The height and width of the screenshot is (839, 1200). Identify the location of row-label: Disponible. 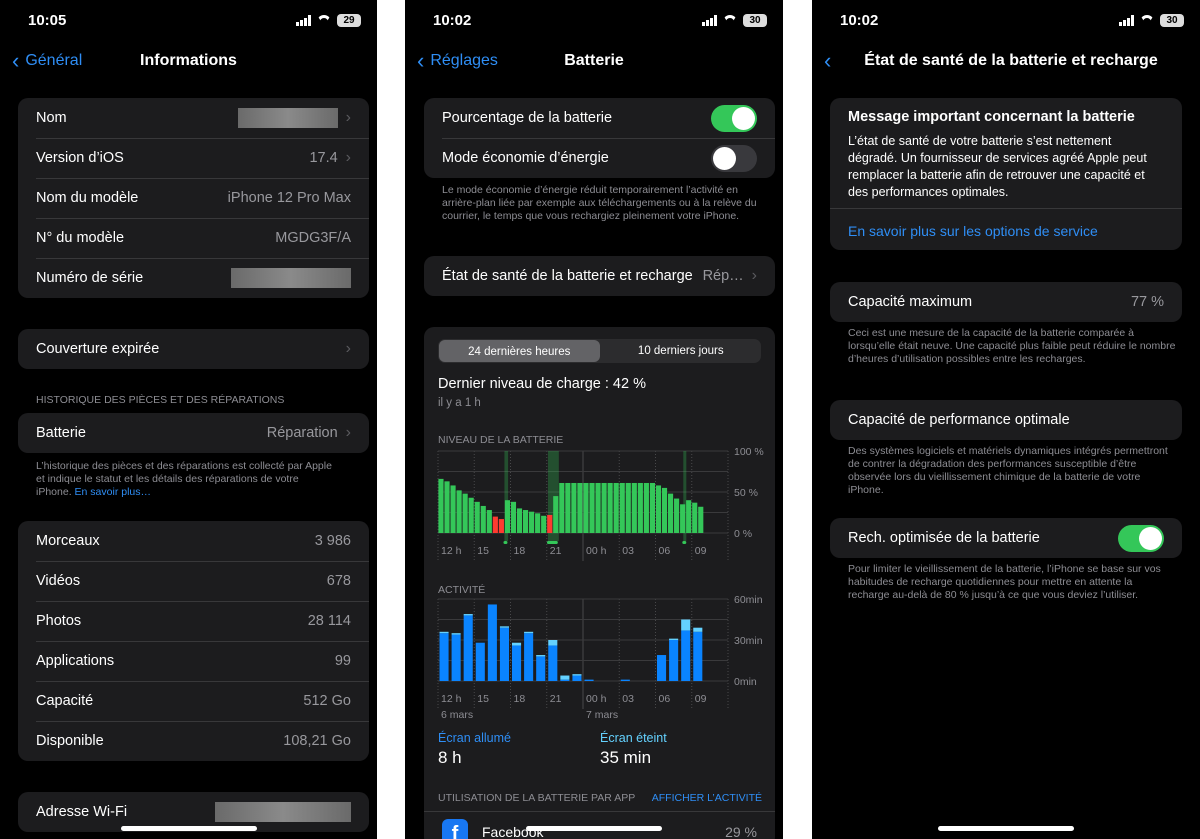
(70, 741).